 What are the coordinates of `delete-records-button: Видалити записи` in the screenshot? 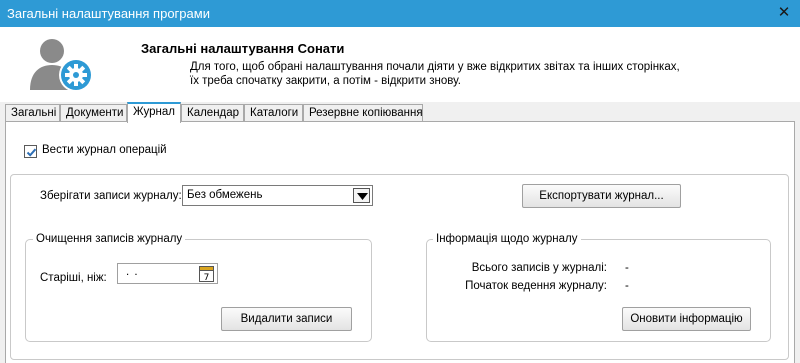 It's located at (286, 319).